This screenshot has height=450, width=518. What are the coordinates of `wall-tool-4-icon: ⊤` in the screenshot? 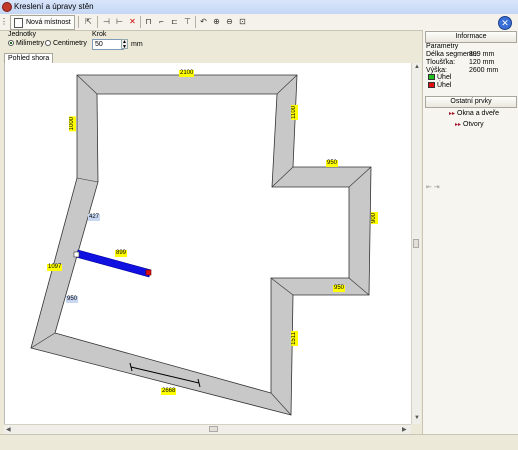 It's located at (187, 21).